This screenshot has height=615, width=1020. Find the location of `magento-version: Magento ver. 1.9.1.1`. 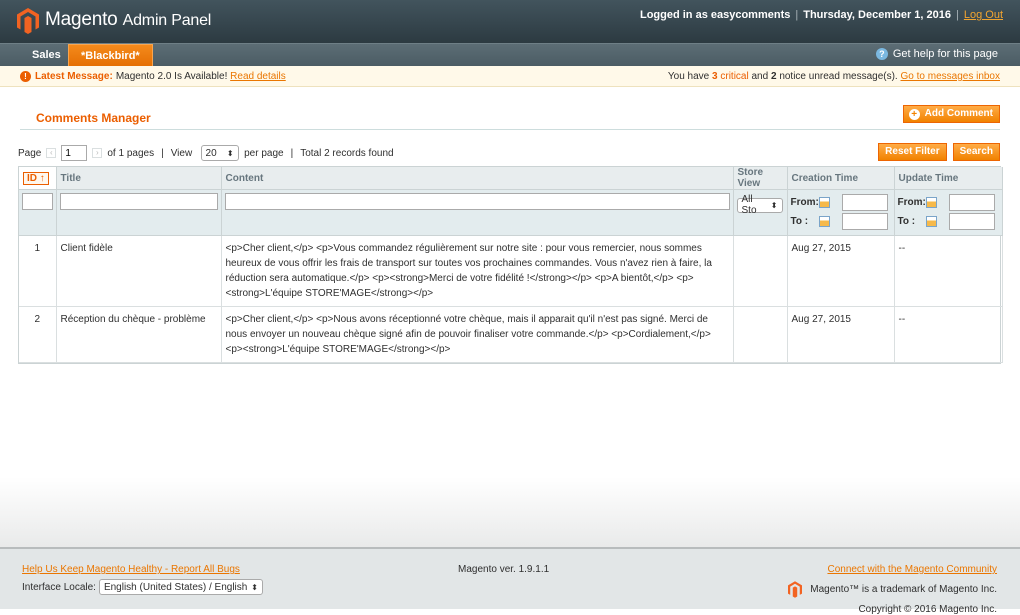

magento-version: Magento ver. 1.9.1.1 is located at coordinates (504, 569).